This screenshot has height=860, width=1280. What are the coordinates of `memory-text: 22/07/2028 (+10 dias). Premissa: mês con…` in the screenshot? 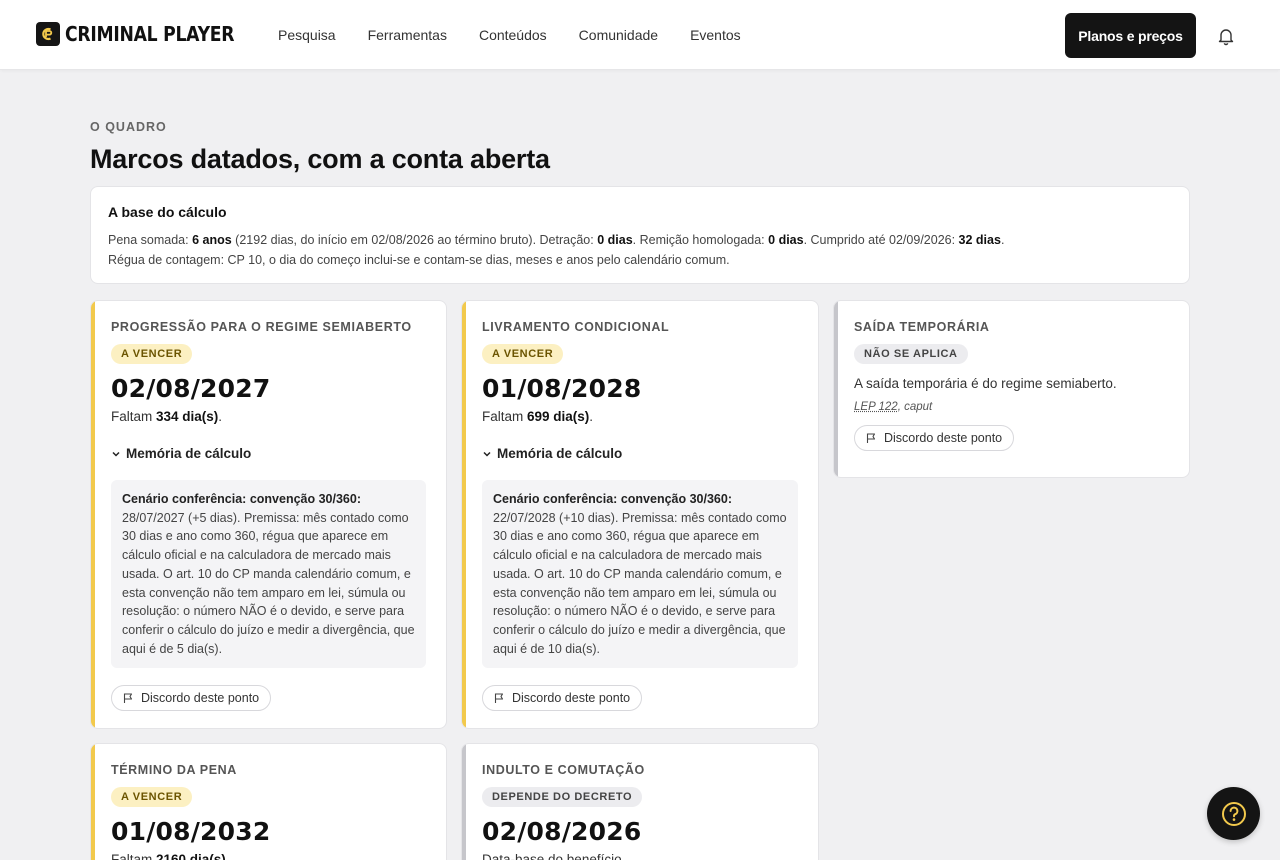 It's located at (640, 583).